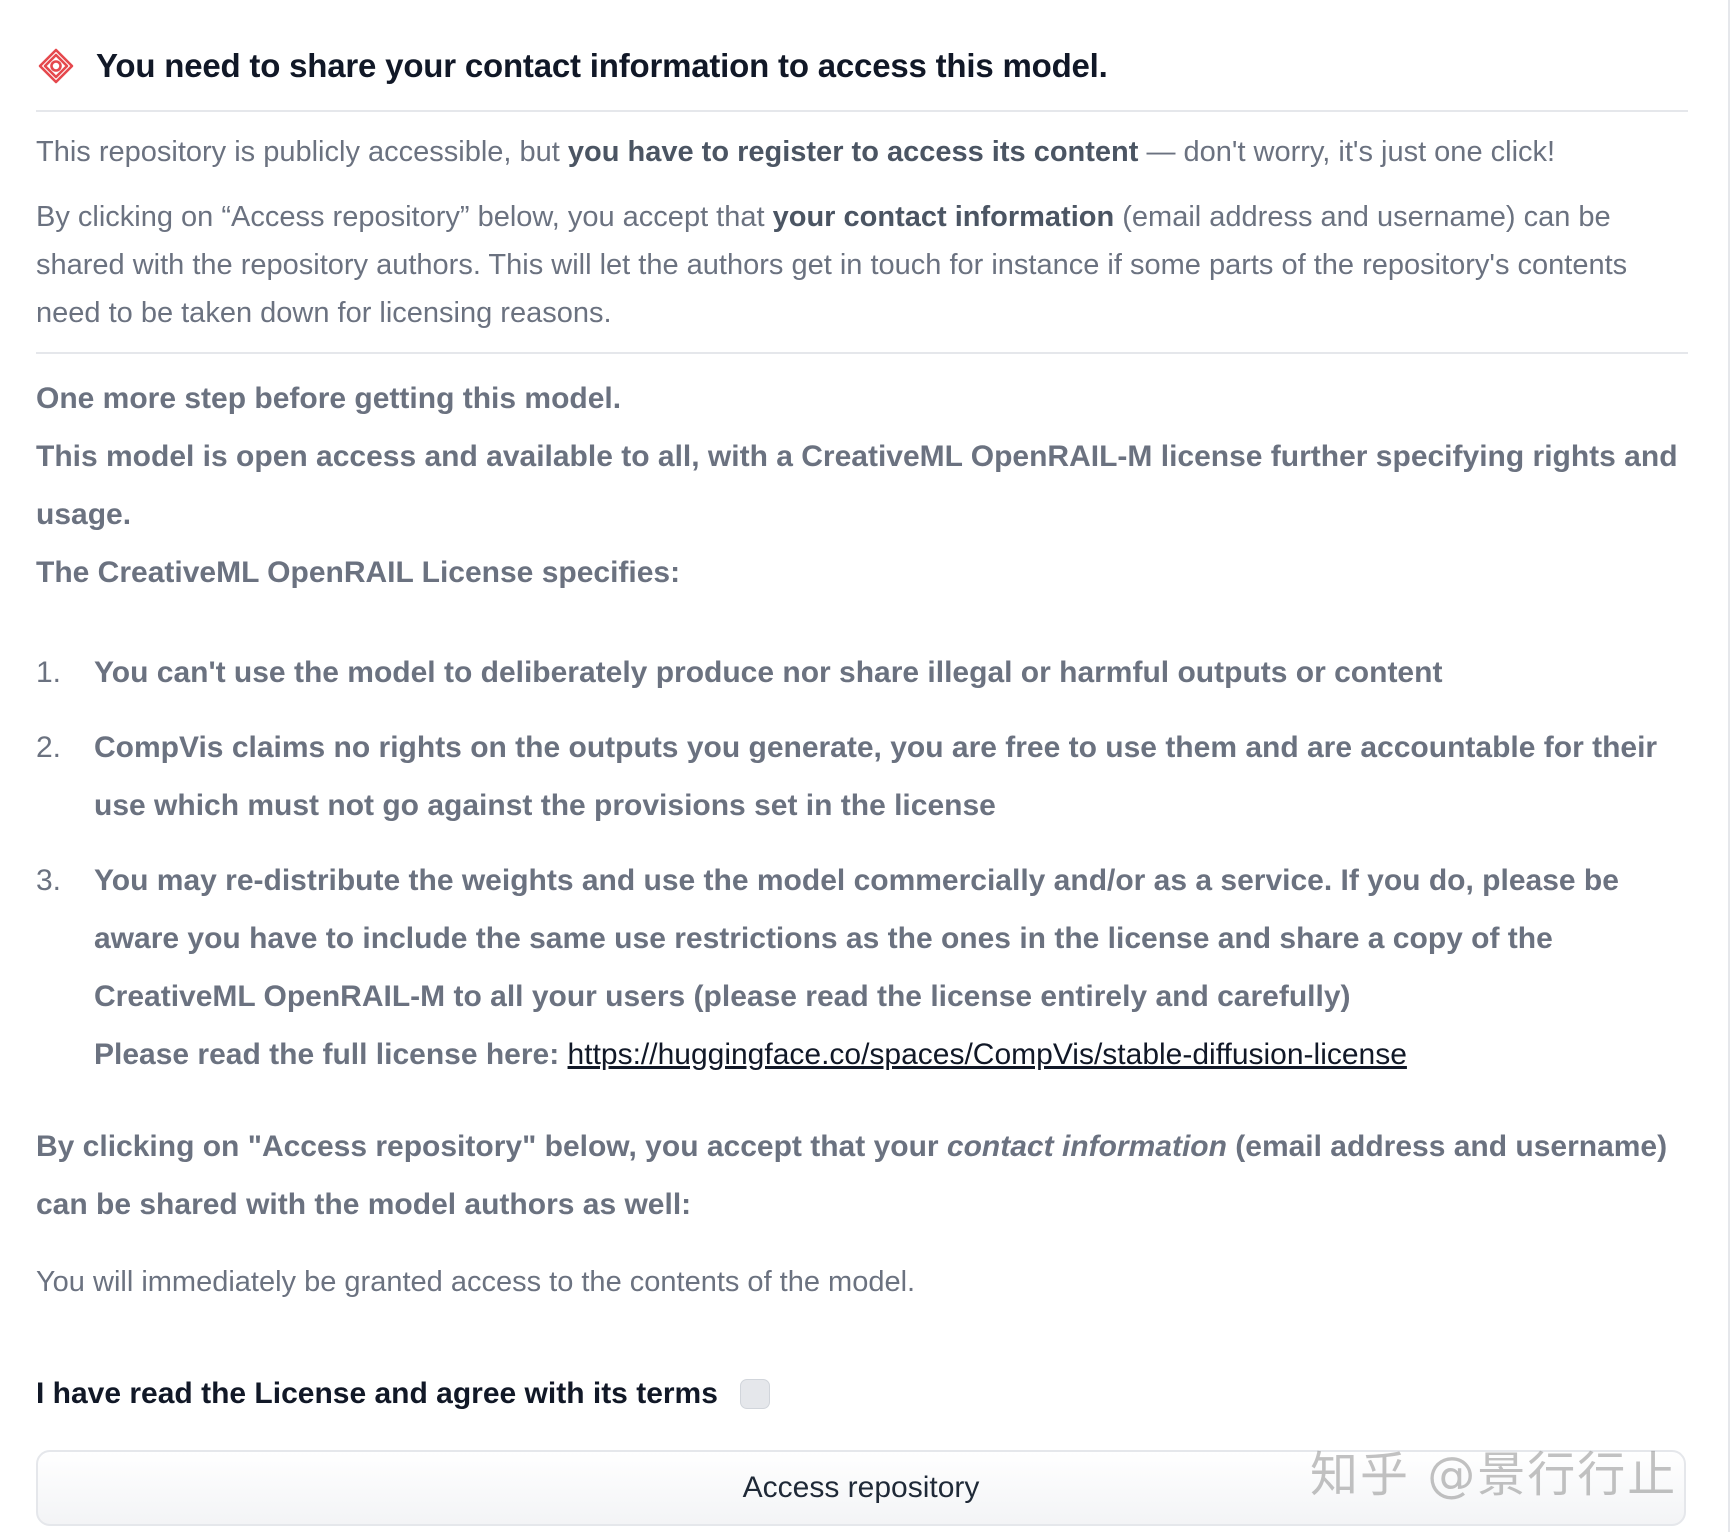  What do you see at coordinates (861, 1488) in the screenshot?
I see `access-repository-button: Access repository` at bounding box center [861, 1488].